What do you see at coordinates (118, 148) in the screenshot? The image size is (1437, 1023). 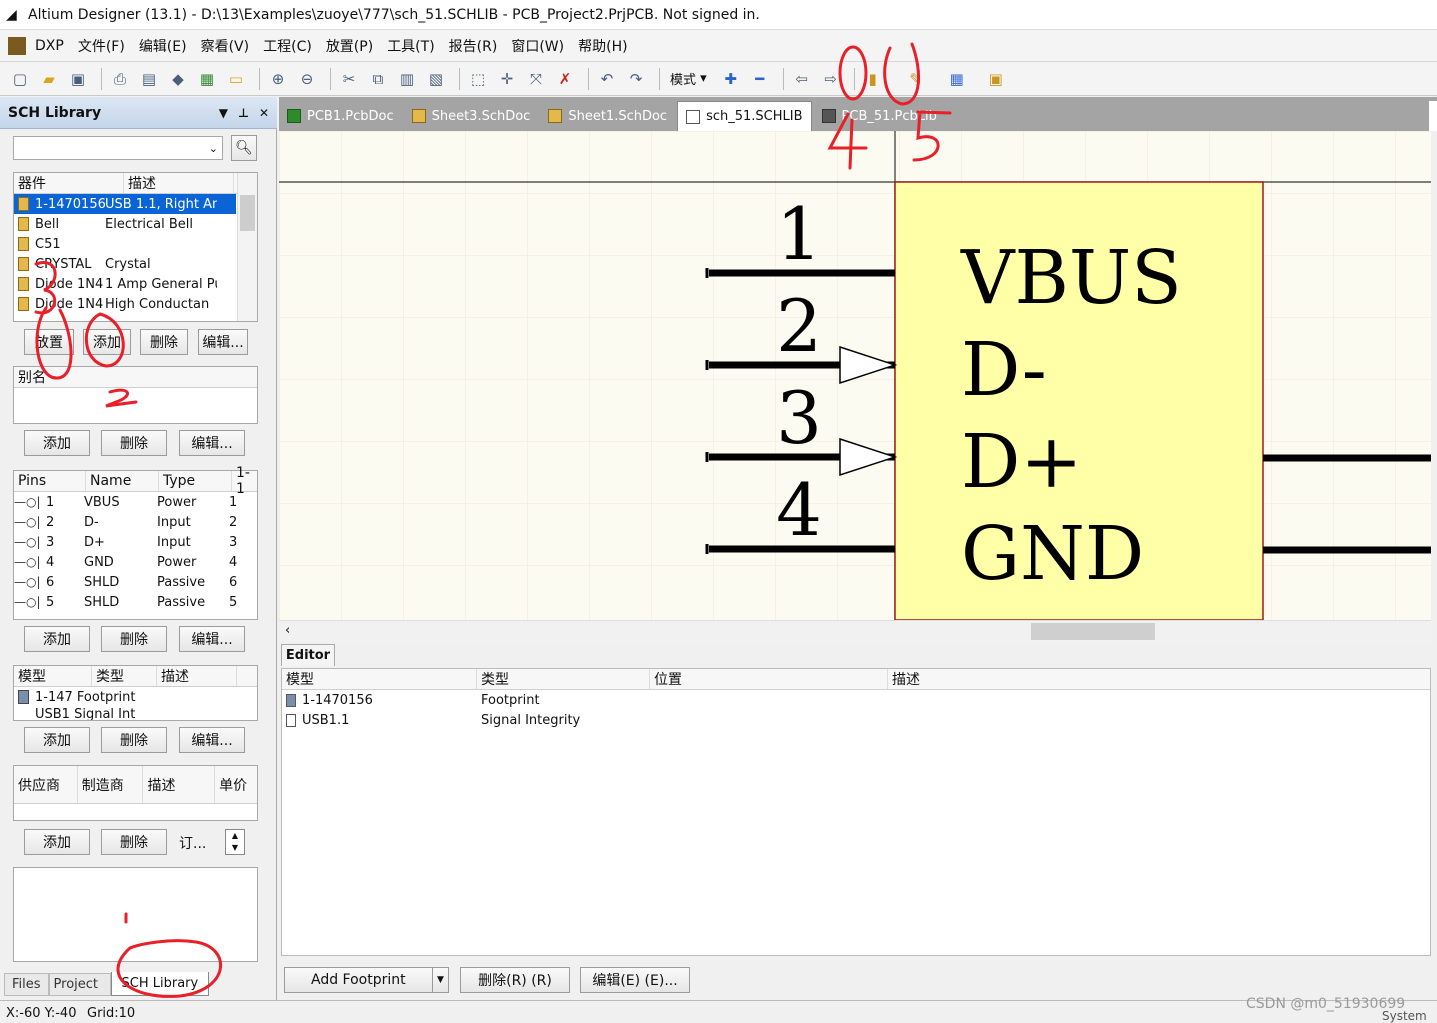 I see `filter-combobox: ⌄` at bounding box center [118, 148].